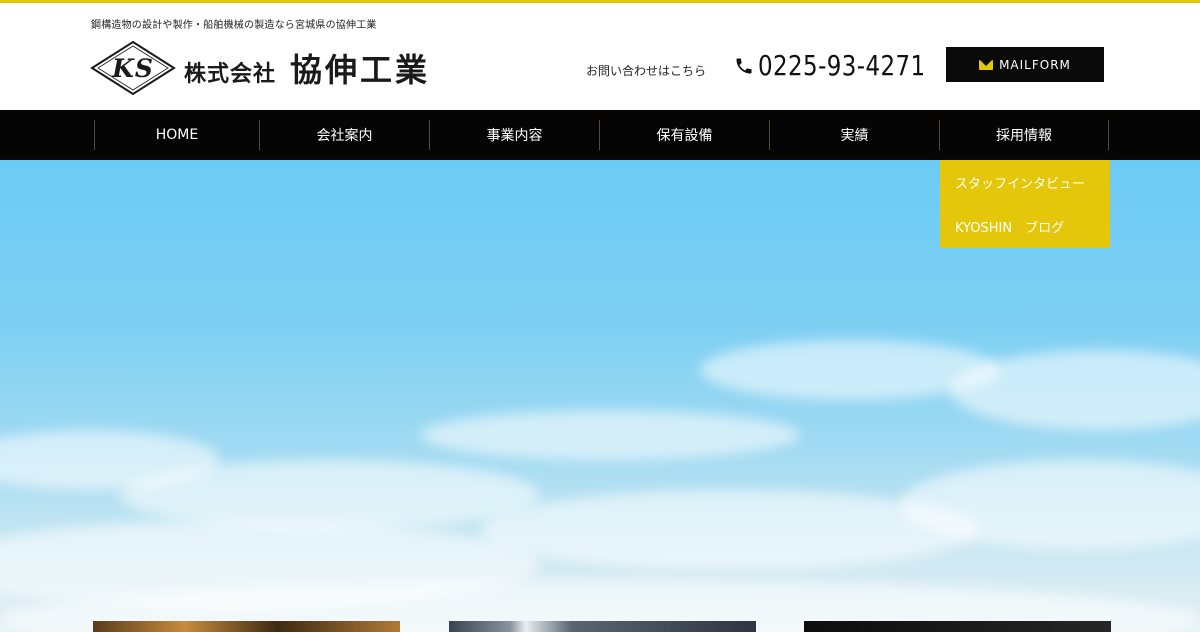  Describe the element at coordinates (230, 74) in the screenshot. I see `logo-company-type: 株式会社` at that location.